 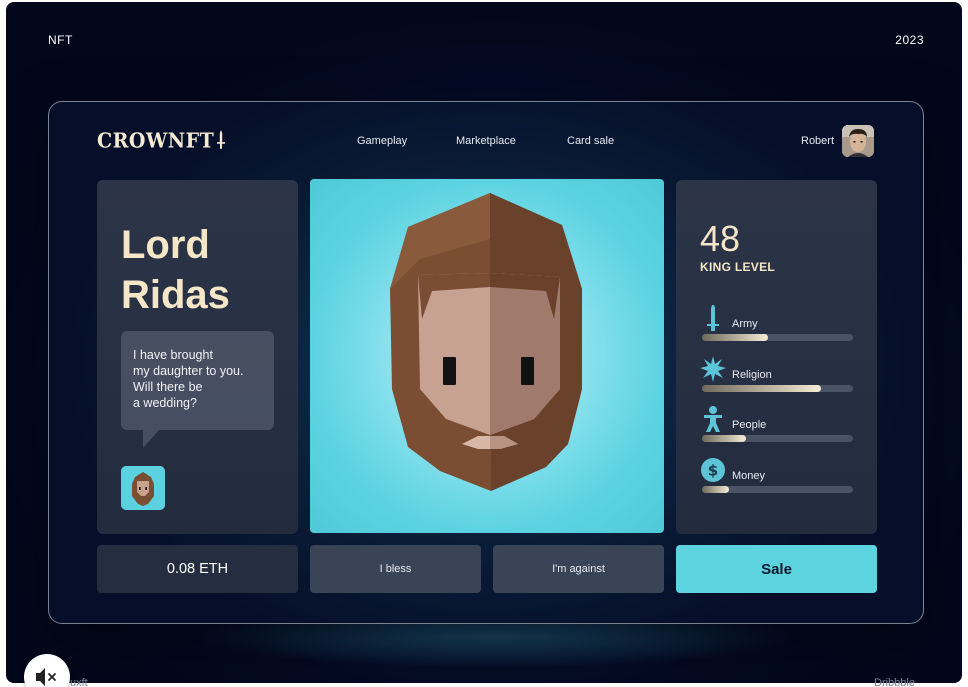 I want to click on stat-people-track, so click(x=777, y=438).